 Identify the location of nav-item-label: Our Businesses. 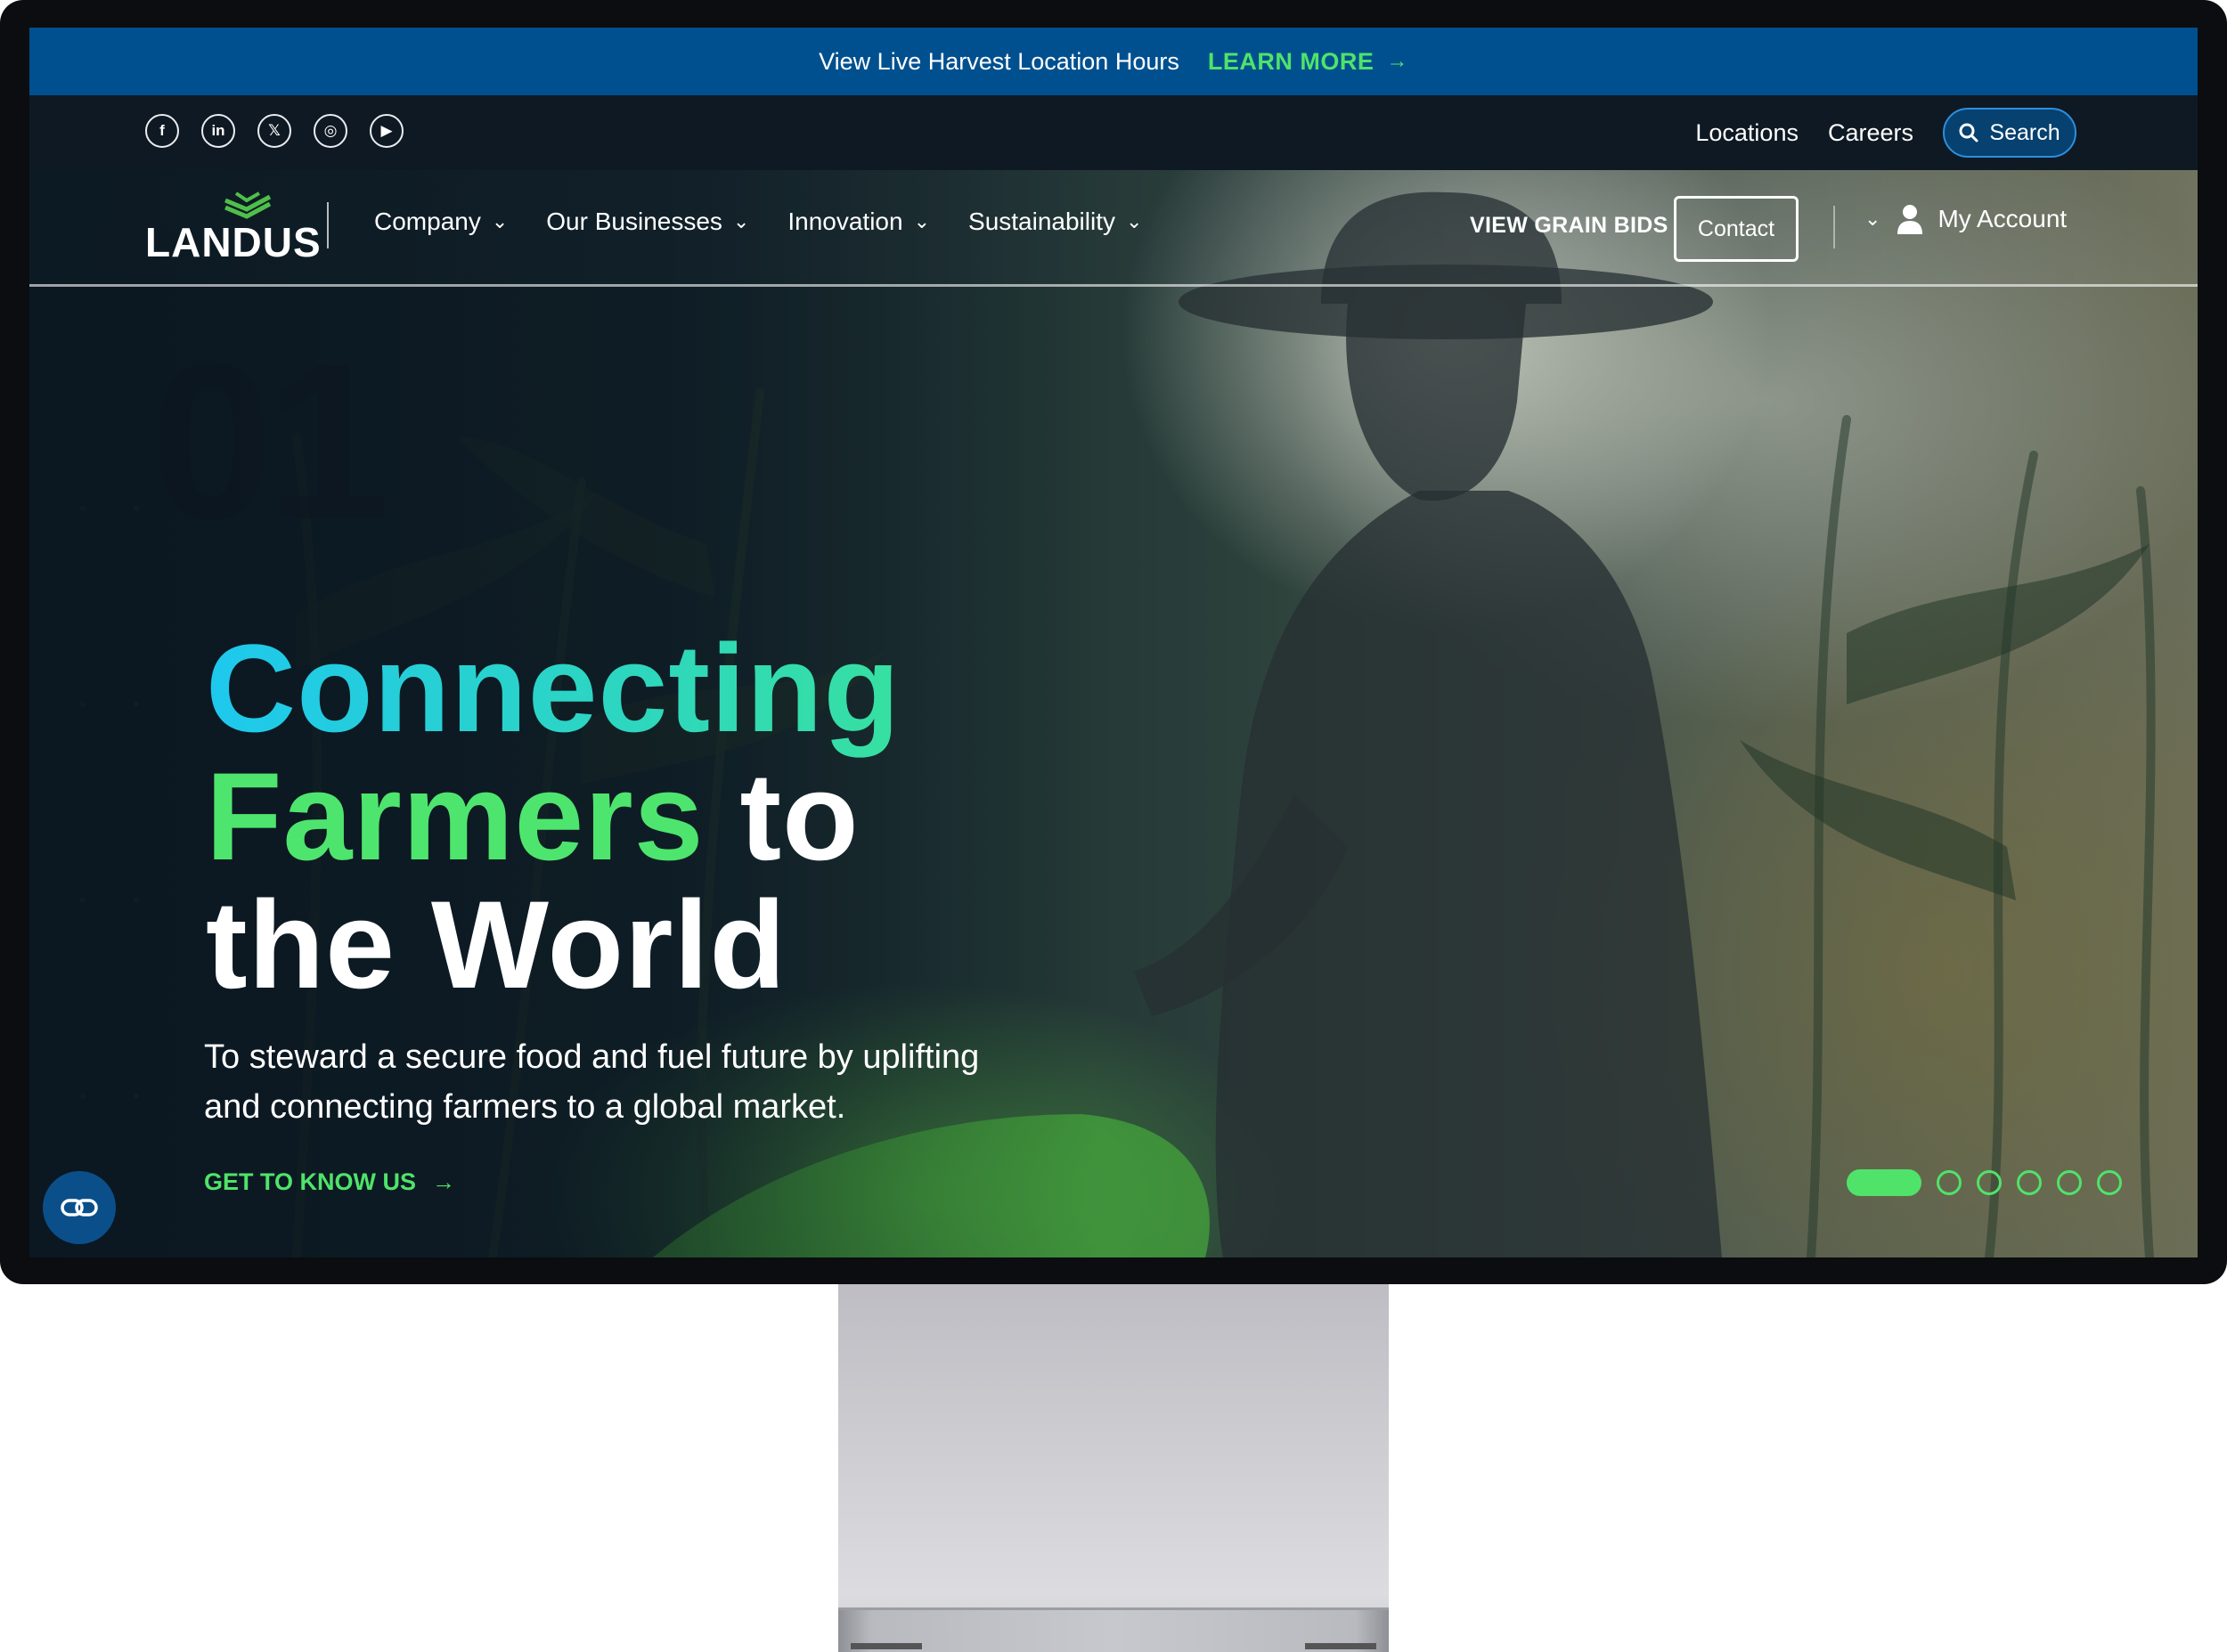
(634, 221).